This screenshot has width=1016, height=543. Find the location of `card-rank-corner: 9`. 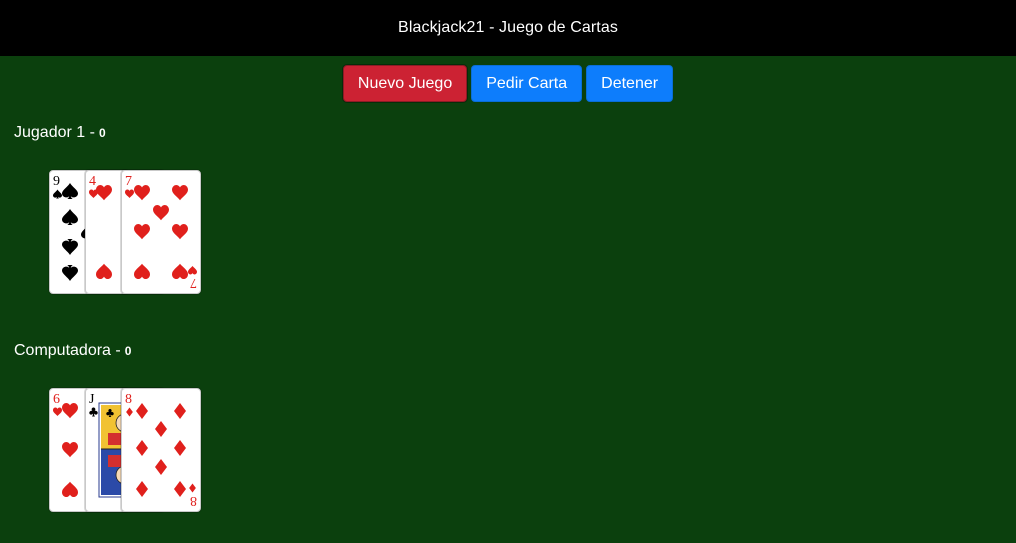

card-rank-corner: 9 is located at coordinates (56, 181).